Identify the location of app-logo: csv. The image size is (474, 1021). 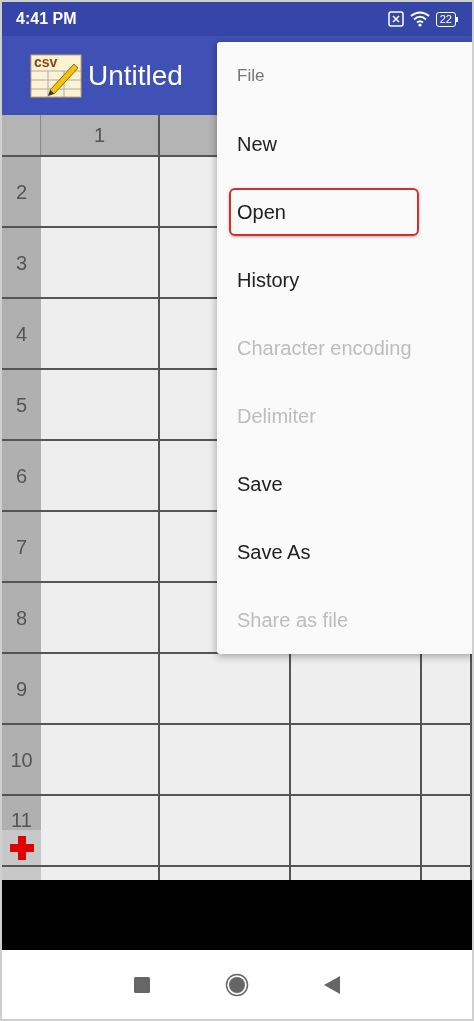
(56, 75).